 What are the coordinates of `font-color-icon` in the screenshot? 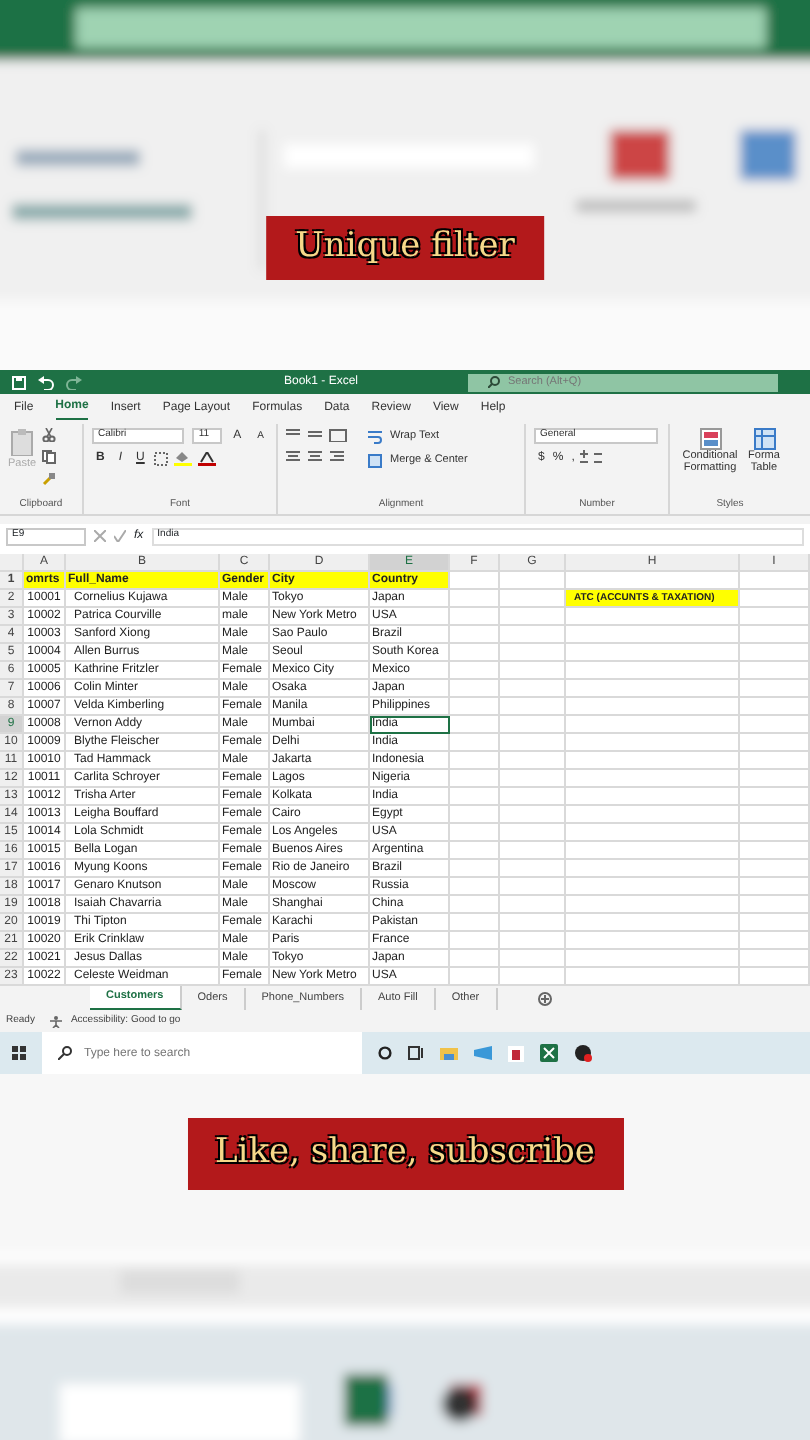 It's located at (207, 458).